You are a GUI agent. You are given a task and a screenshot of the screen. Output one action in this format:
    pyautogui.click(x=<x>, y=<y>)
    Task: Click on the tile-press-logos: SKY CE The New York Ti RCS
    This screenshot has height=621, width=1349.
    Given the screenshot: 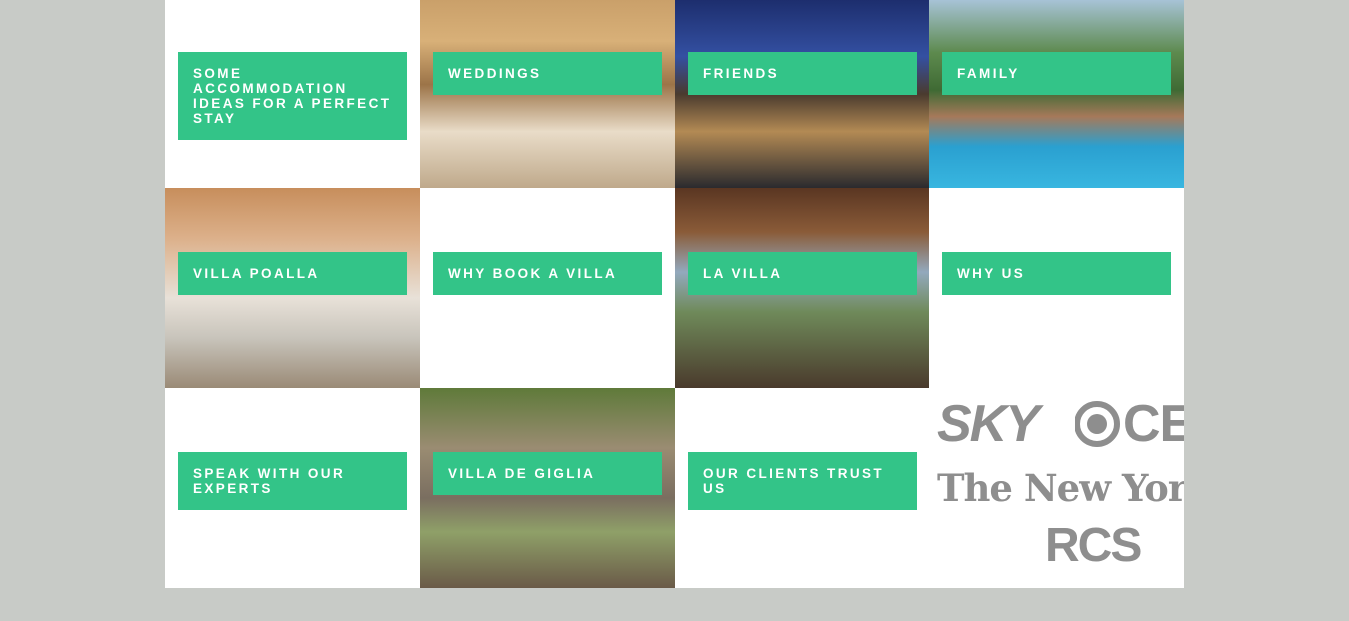 What is the action you would take?
    pyautogui.click(x=1056, y=488)
    